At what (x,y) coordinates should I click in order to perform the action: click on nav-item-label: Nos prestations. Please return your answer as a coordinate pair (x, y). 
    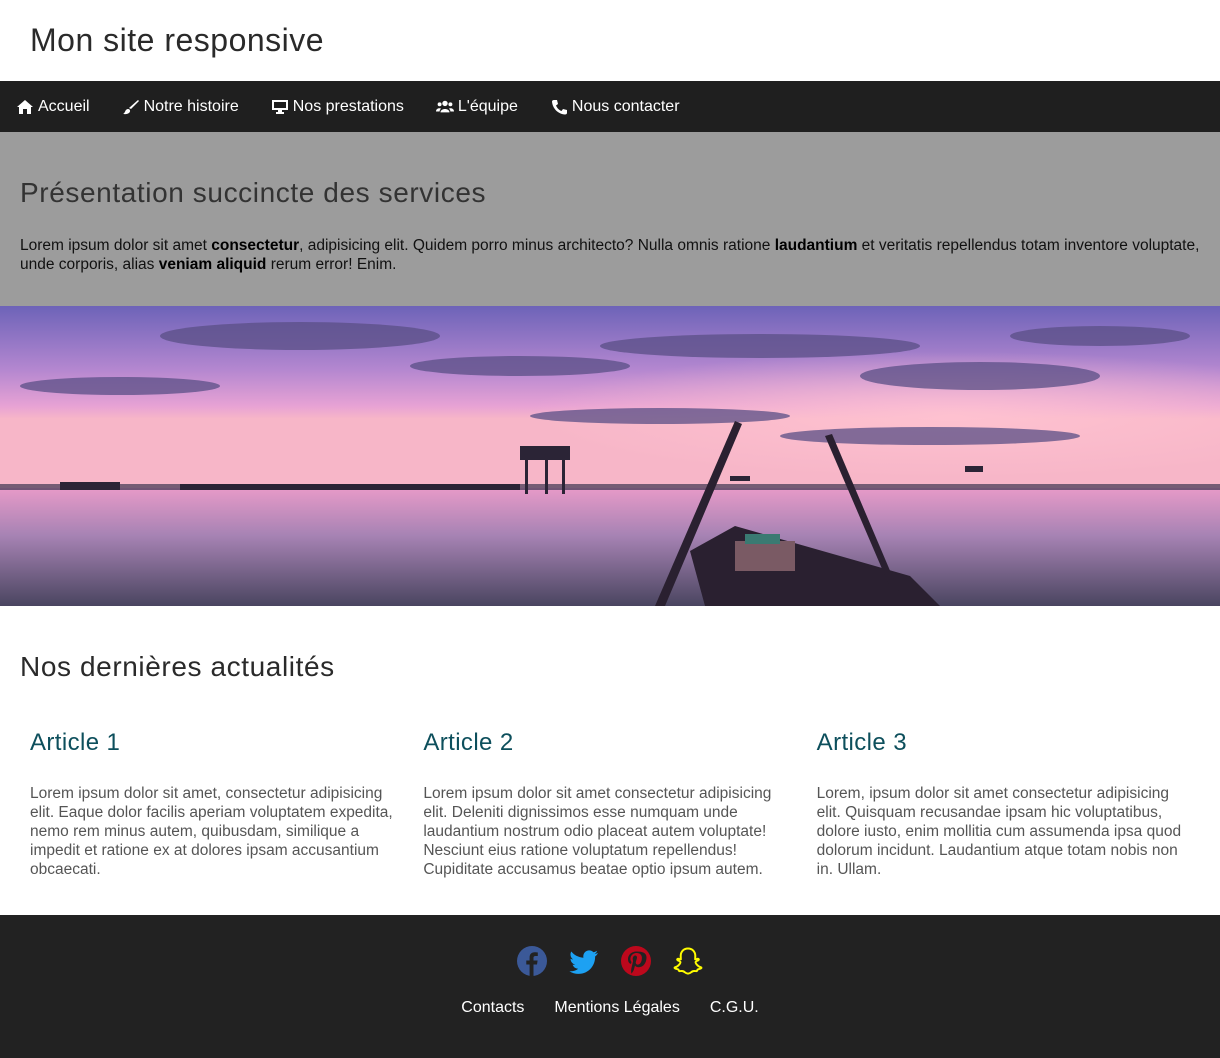
    Looking at the image, I should click on (348, 106).